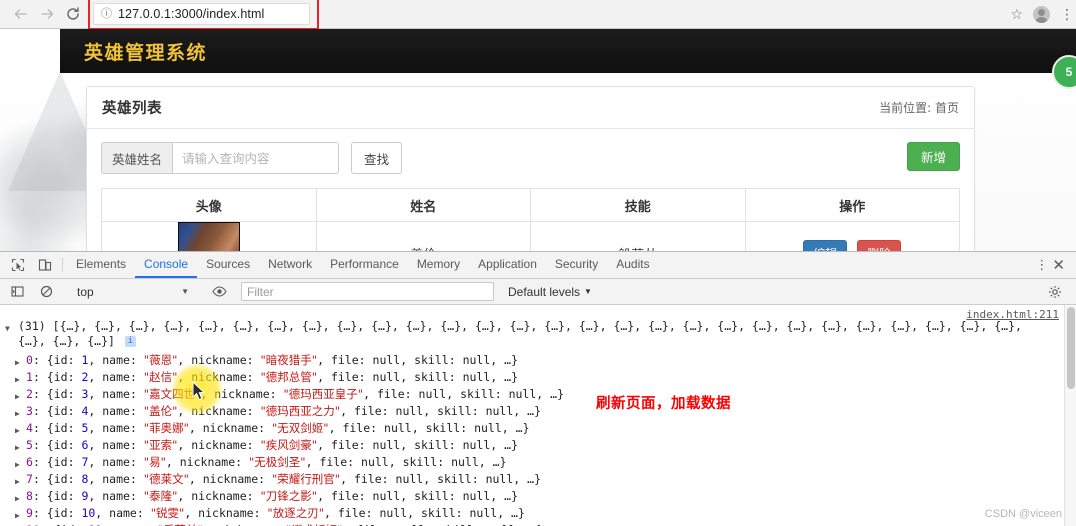  Describe the element at coordinates (1067, 14) in the screenshot. I see `chrome-menu-icon: ⋮` at that location.